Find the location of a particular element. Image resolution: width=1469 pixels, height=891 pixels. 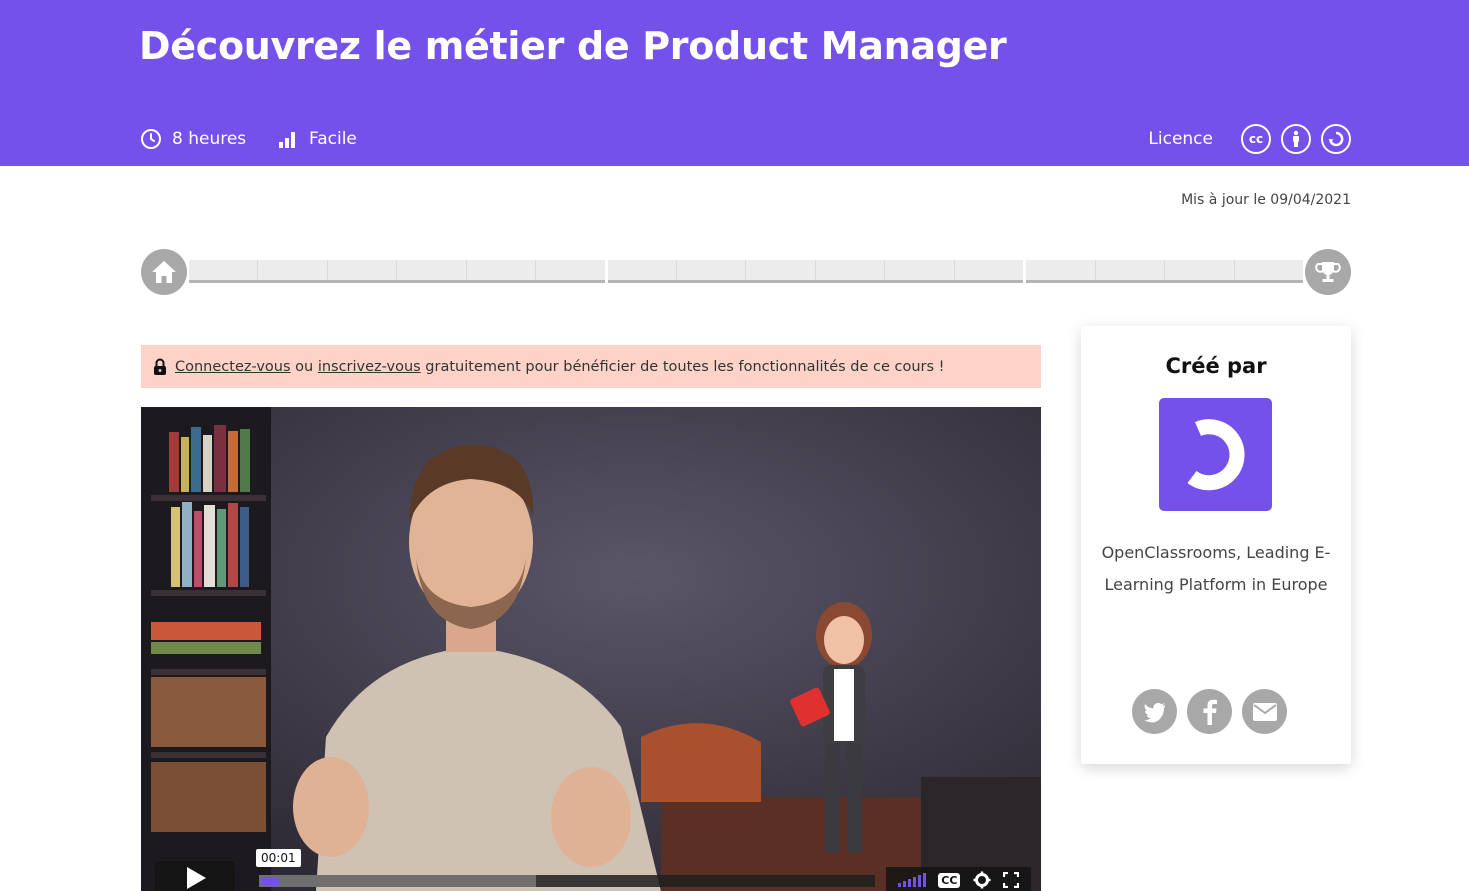

level-label: Facile is located at coordinates (333, 139).